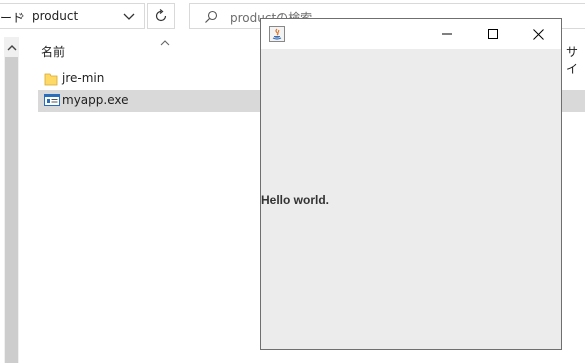 The height and width of the screenshot is (363, 585). What do you see at coordinates (277, 34) in the screenshot?
I see `java-icon` at bounding box center [277, 34].